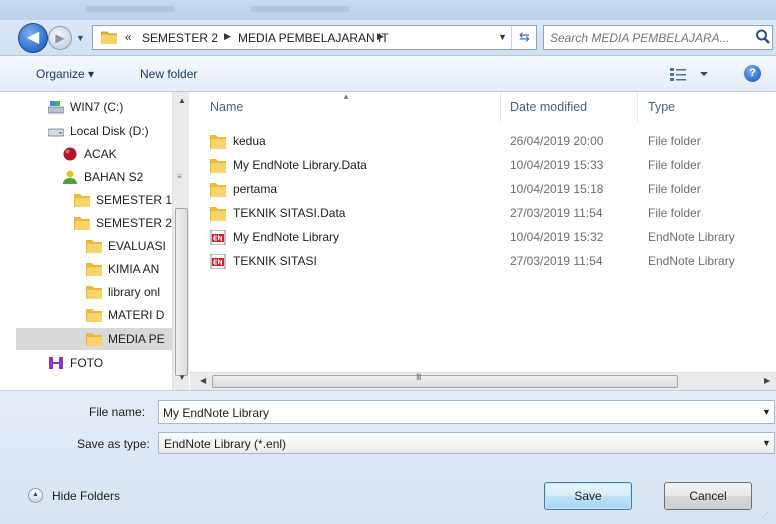 The width and height of the screenshot is (776, 524). Describe the element at coordinates (275, 261) in the screenshot. I see `file-name: TEKNIK SITASI` at that location.